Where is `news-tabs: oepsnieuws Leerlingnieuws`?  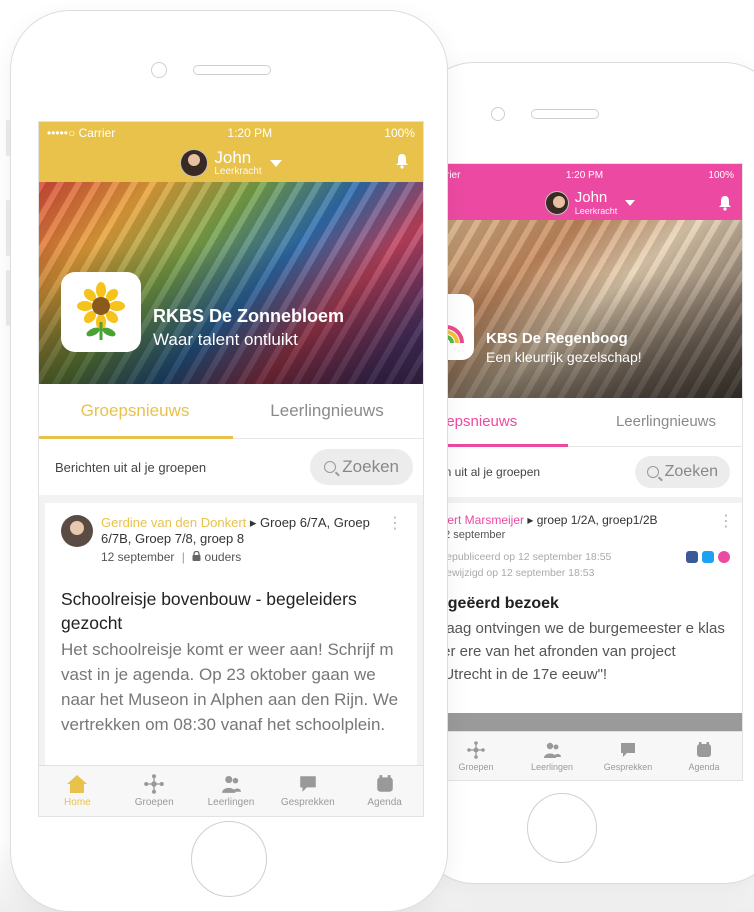 news-tabs: oepsnieuws Leerlingnieuws is located at coordinates (590, 422).